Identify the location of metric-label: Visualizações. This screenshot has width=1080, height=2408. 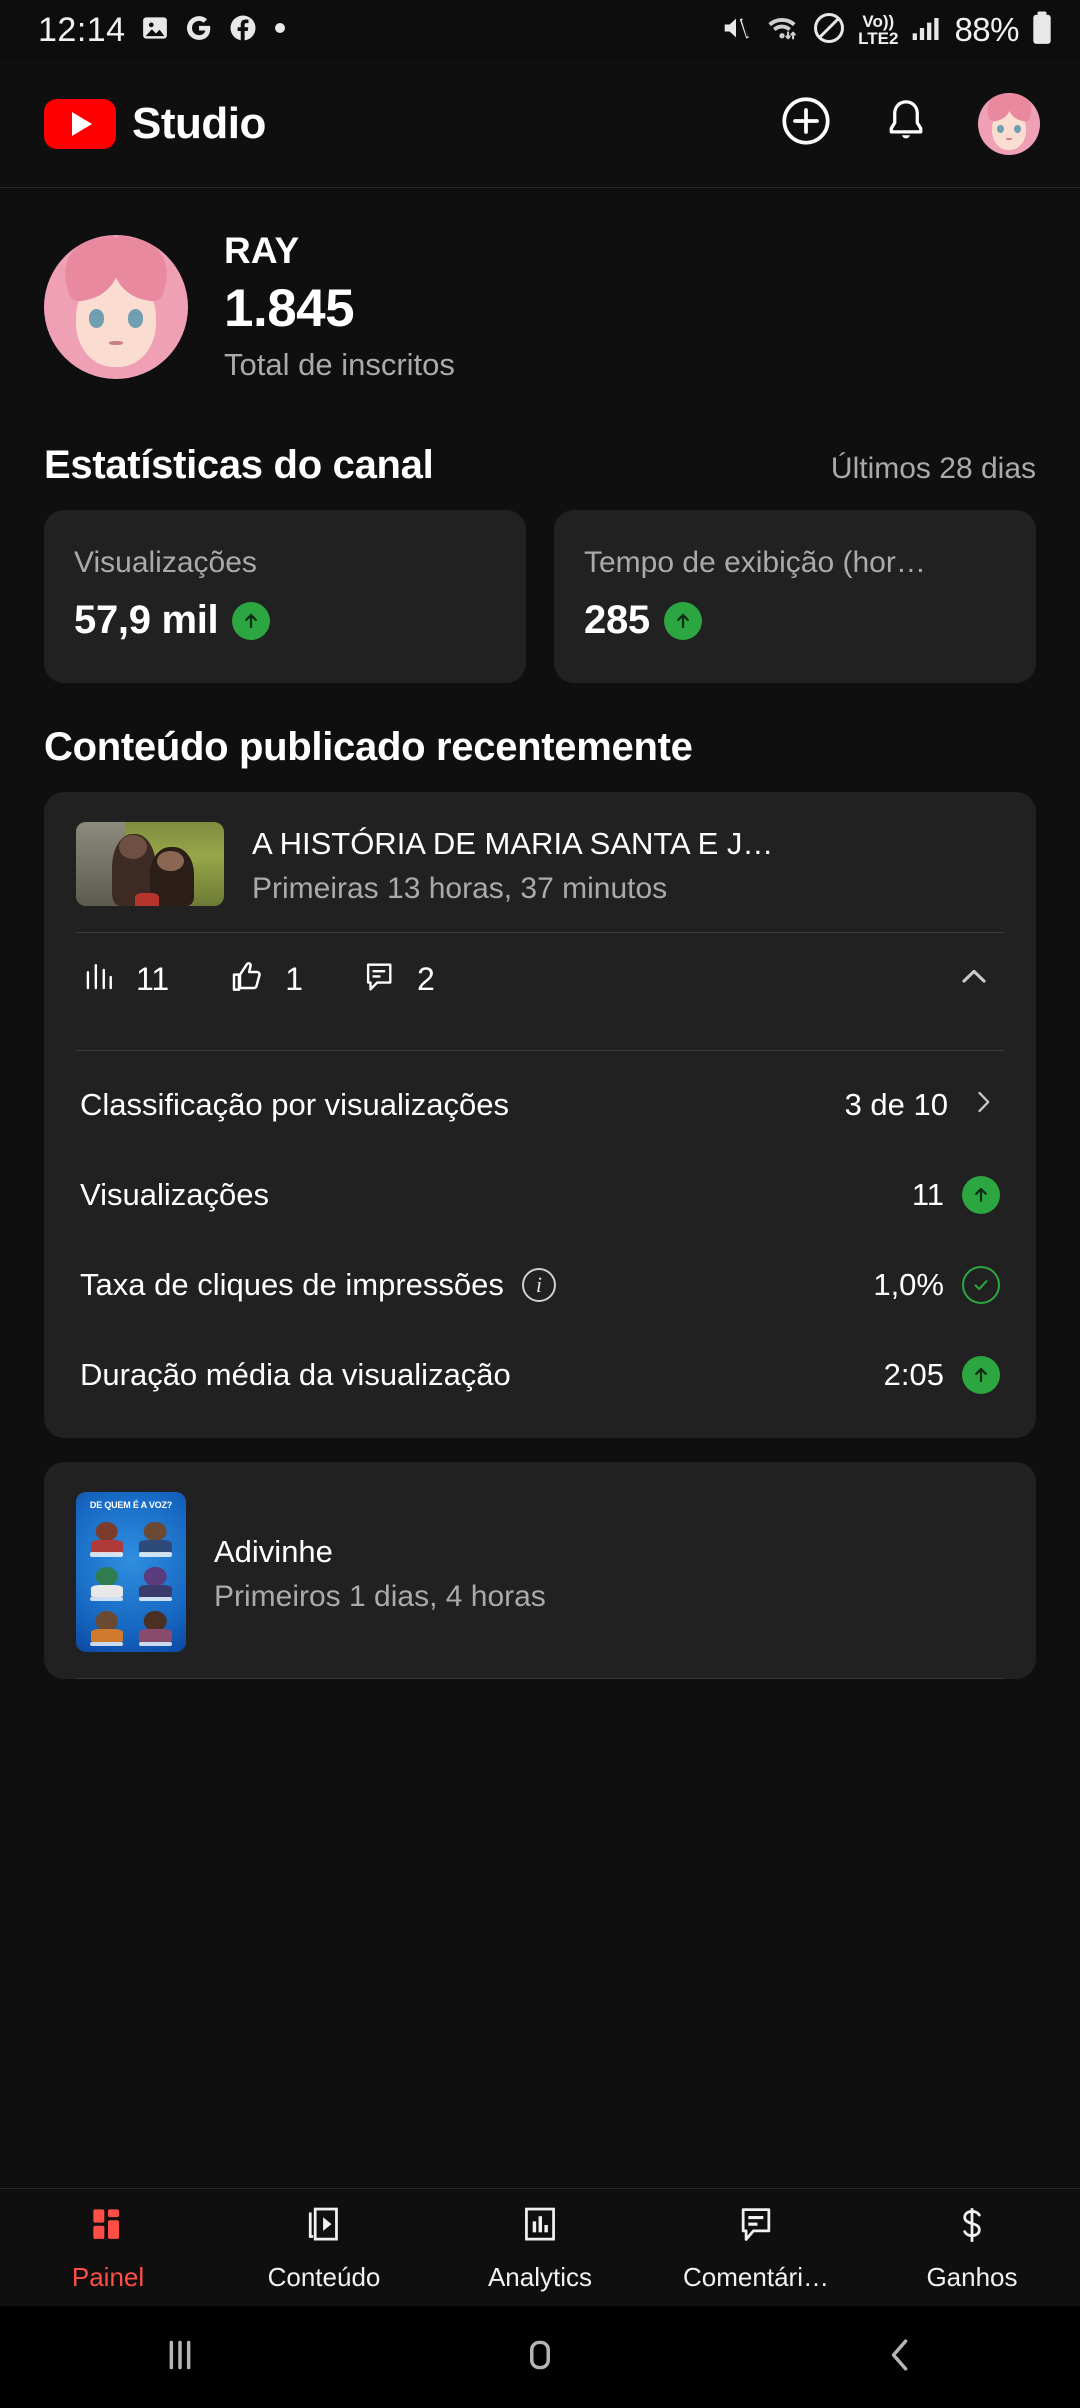
(174, 1194).